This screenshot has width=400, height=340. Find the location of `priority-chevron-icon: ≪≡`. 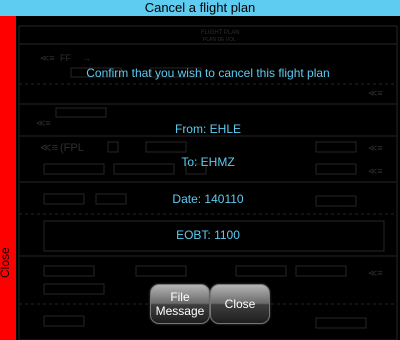

priority-chevron-icon: ≪≡ is located at coordinates (47, 58).